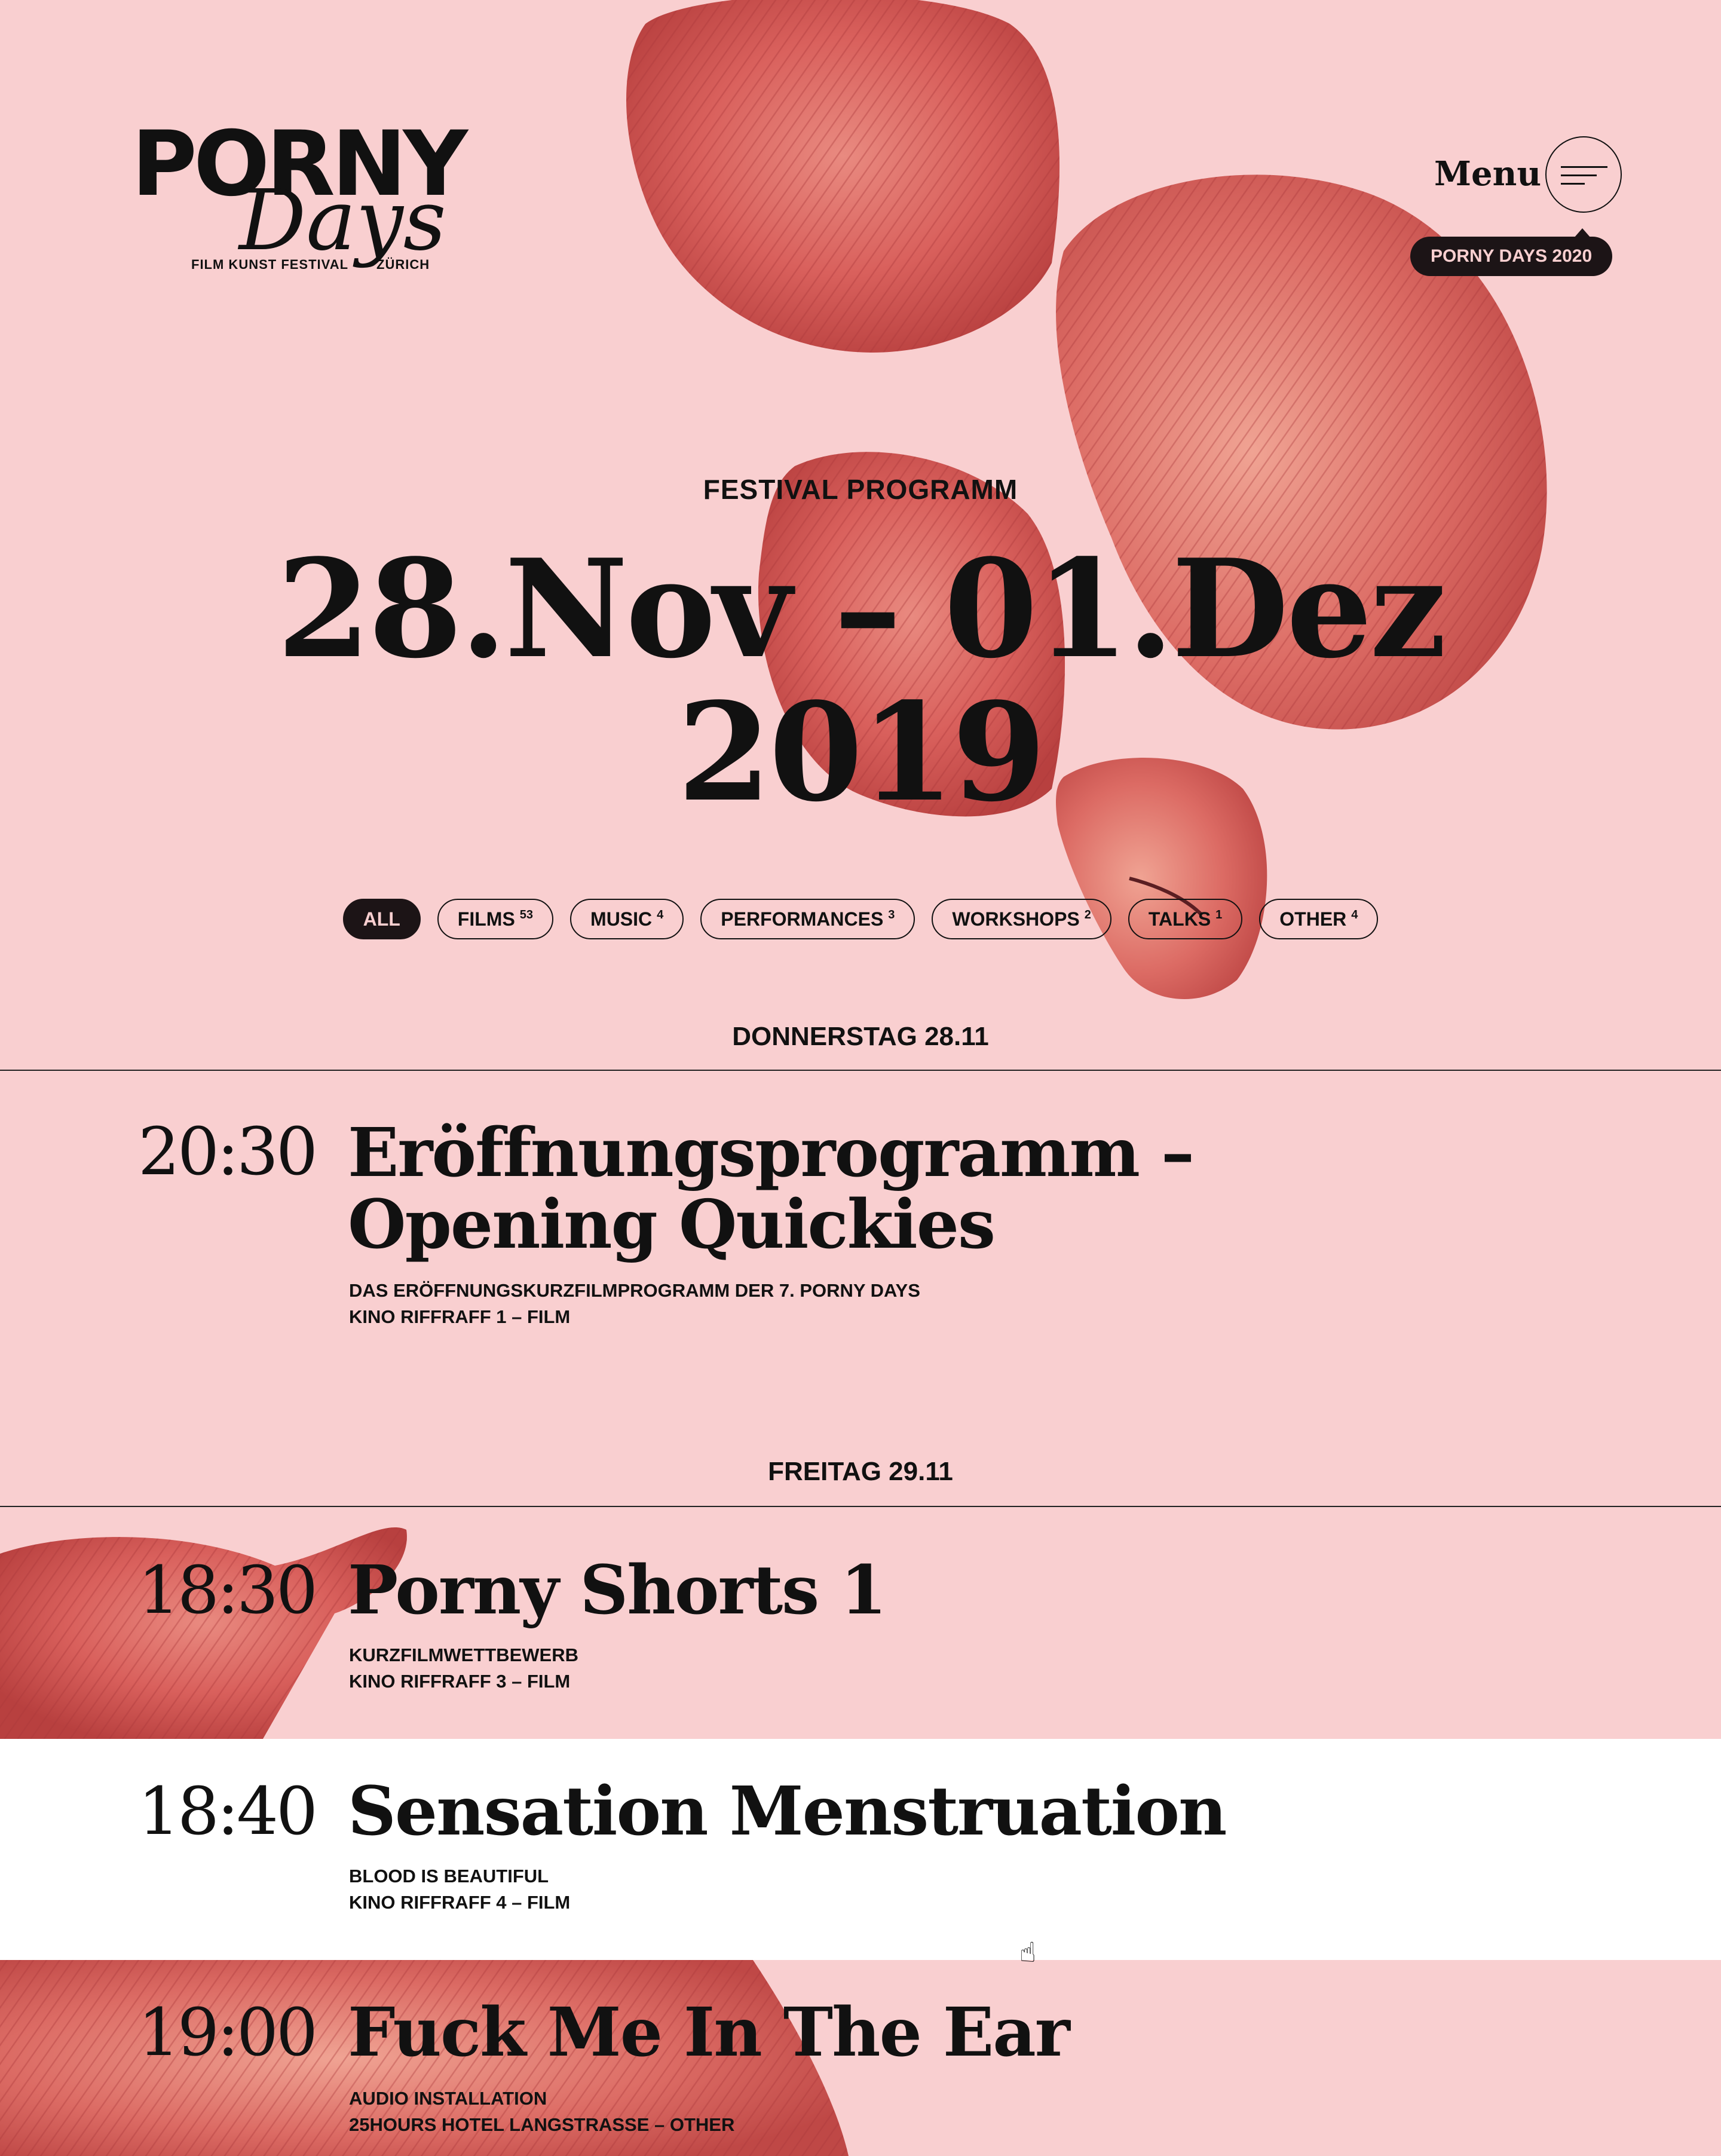 Image resolution: width=1721 pixels, height=2156 pixels. I want to click on event-title: Fuck Me In The Ear, so click(709, 2033).